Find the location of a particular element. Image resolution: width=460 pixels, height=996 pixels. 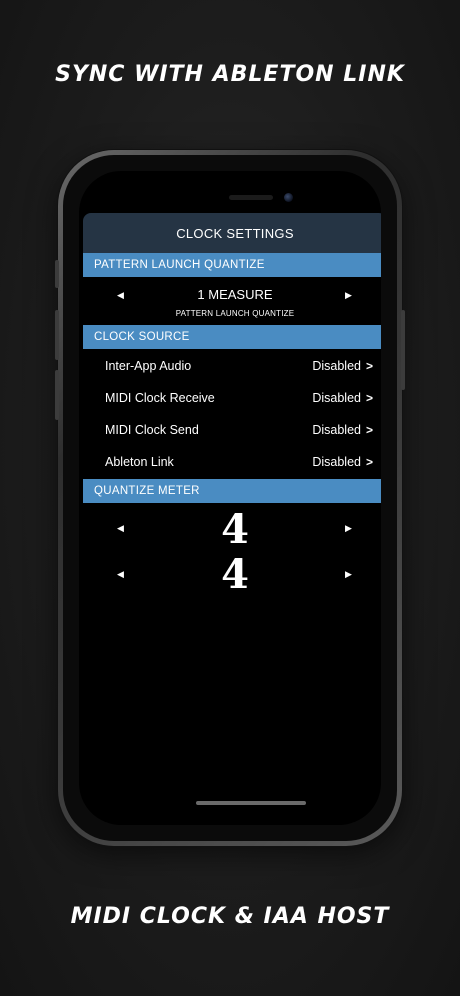

section-header-clock-source: CLOCK SOURCE is located at coordinates (232, 337).